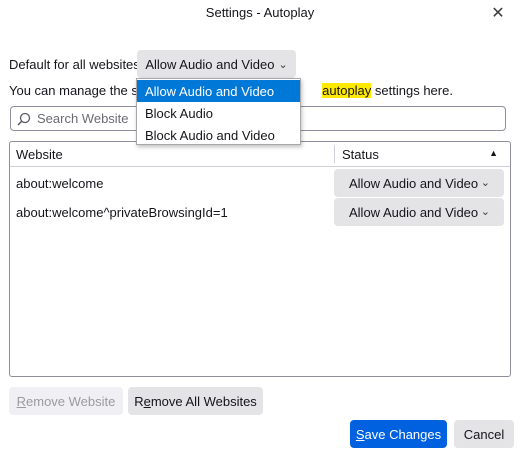  Describe the element at coordinates (412, 90) in the screenshot. I see `description-after: settings here.` at that location.